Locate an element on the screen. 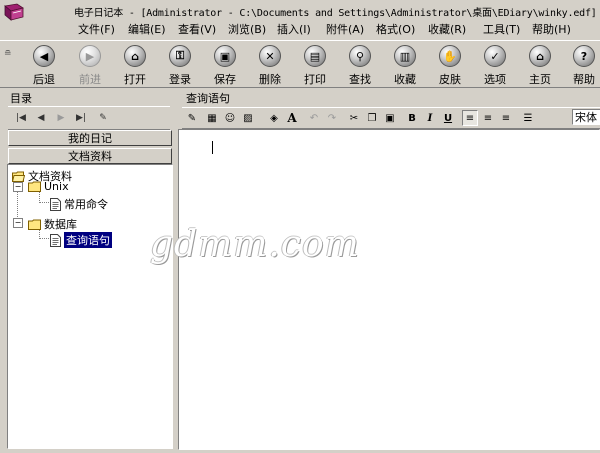 The image size is (600, 453). next-entry-icon: ▶ is located at coordinates (61, 118).